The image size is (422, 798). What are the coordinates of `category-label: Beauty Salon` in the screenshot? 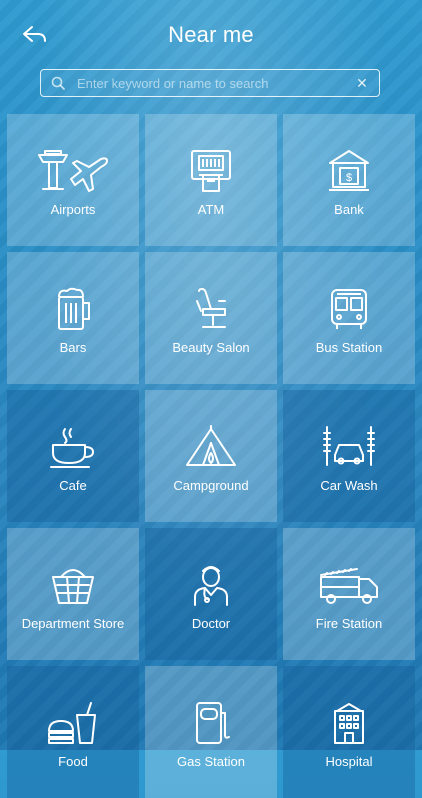 It's located at (211, 347).